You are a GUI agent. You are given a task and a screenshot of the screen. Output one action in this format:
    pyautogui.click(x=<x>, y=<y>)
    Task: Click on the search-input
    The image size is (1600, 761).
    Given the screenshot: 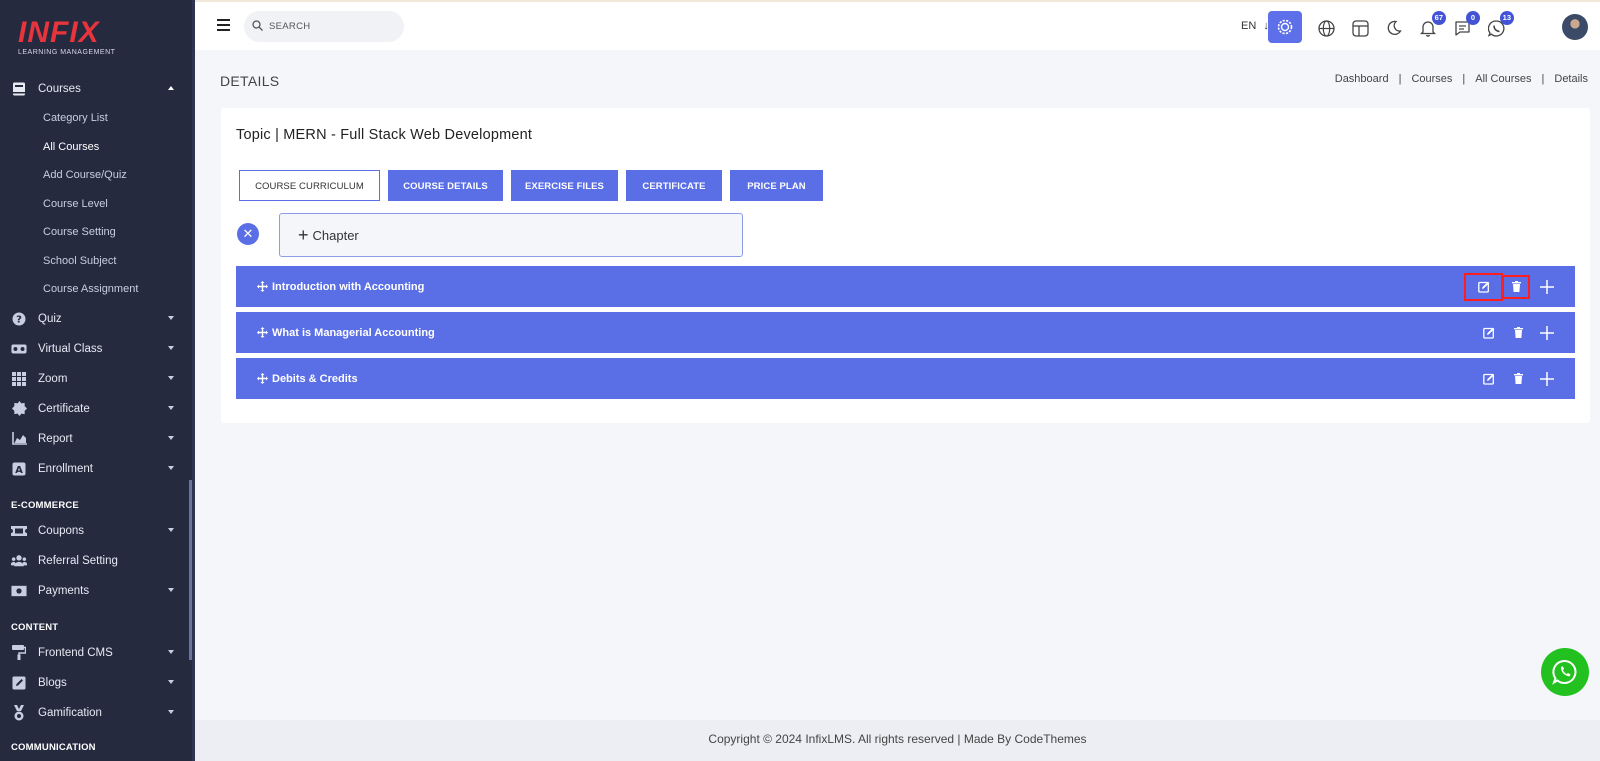 What is the action you would take?
    pyautogui.click(x=329, y=26)
    